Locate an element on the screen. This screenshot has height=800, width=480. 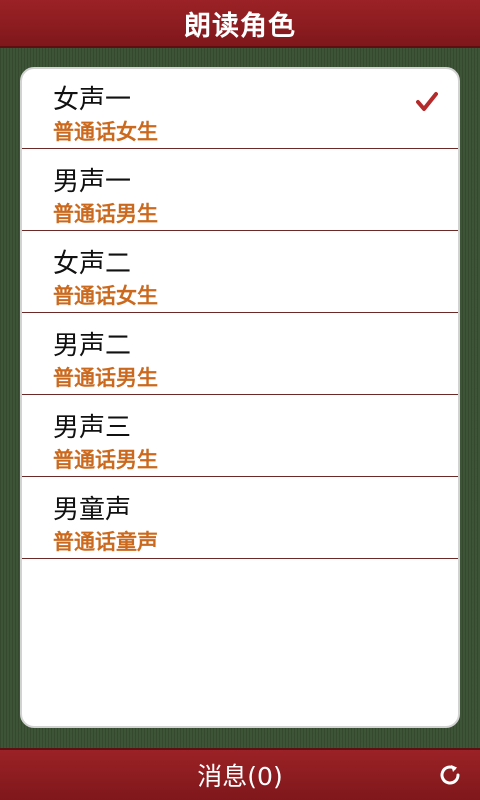
role-item-male-2: 男声二 普通话男生 is located at coordinates (240, 354).